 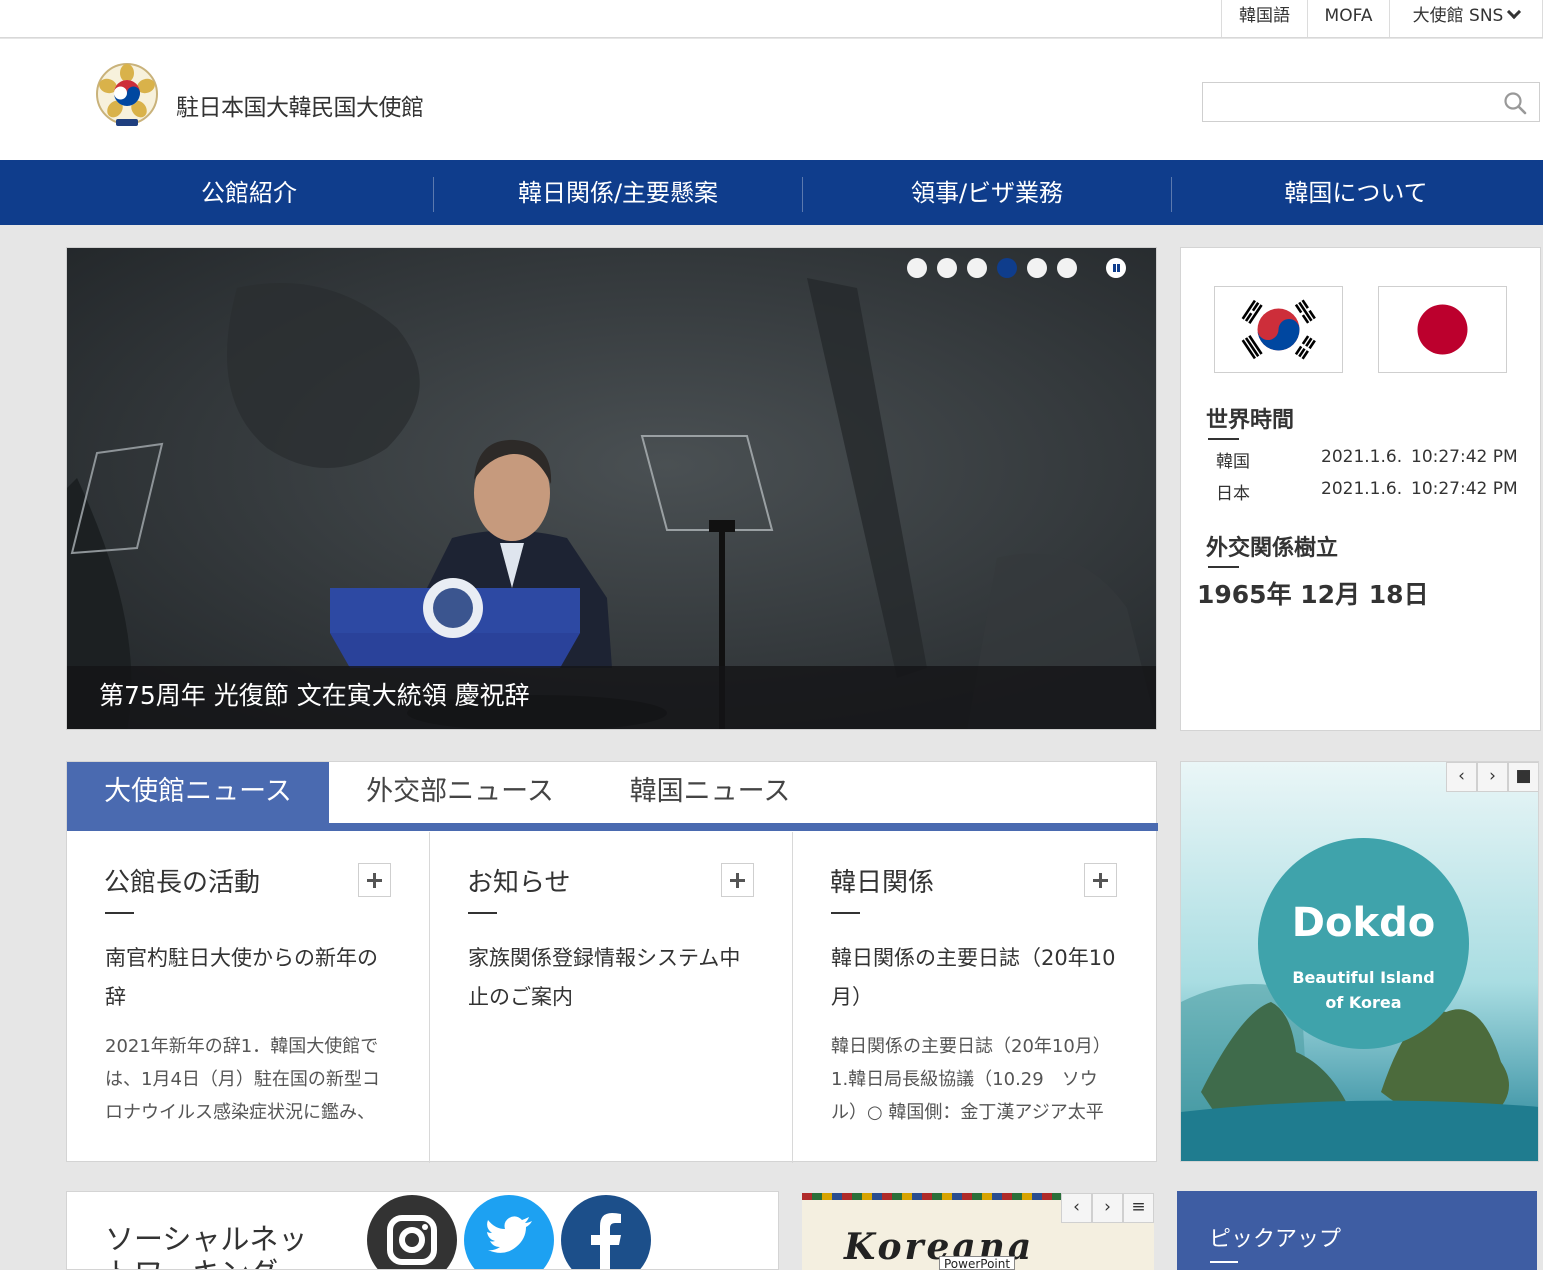 What do you see at coordinates (519, 883) in the screenshot?
I see `column-title: お知らせ` at bounding box center [519, 883].